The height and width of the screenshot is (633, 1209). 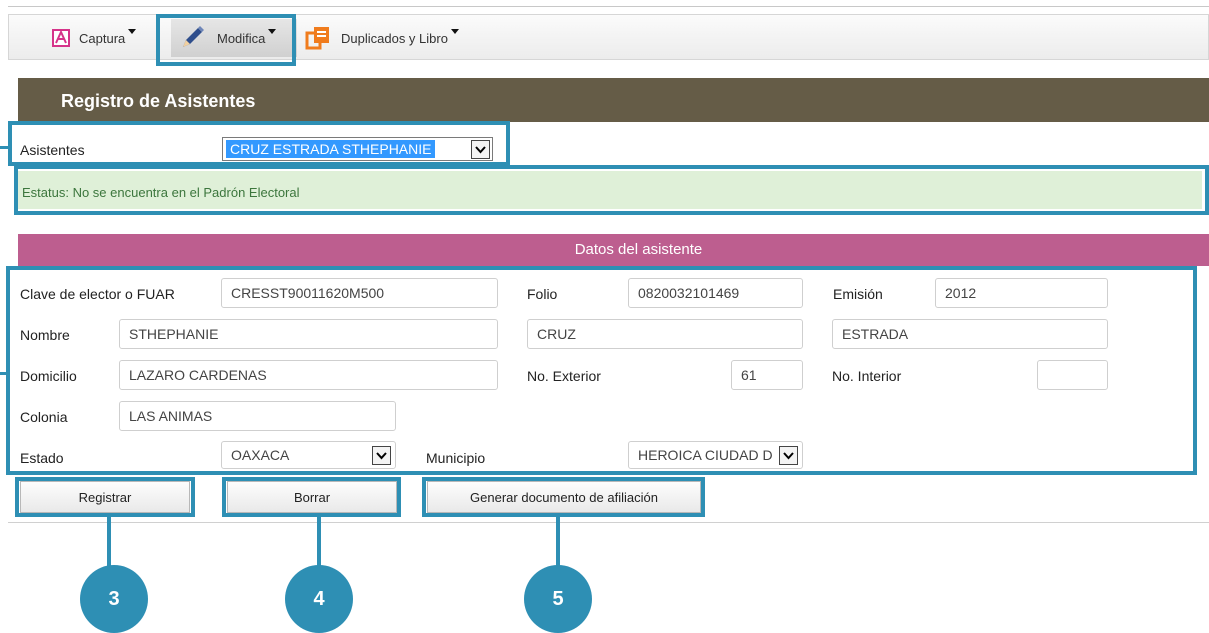 I want to click on colonia-label: Colonia, so click(x=44, y=417).